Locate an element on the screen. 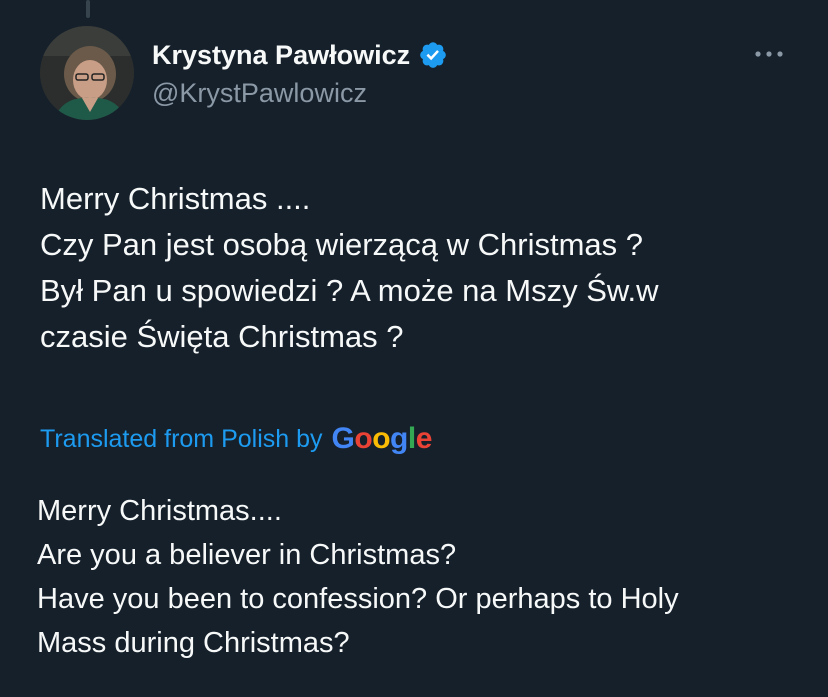 The image size is (828, 697). google-logo-letter: g is located at coordinates (399, 438).